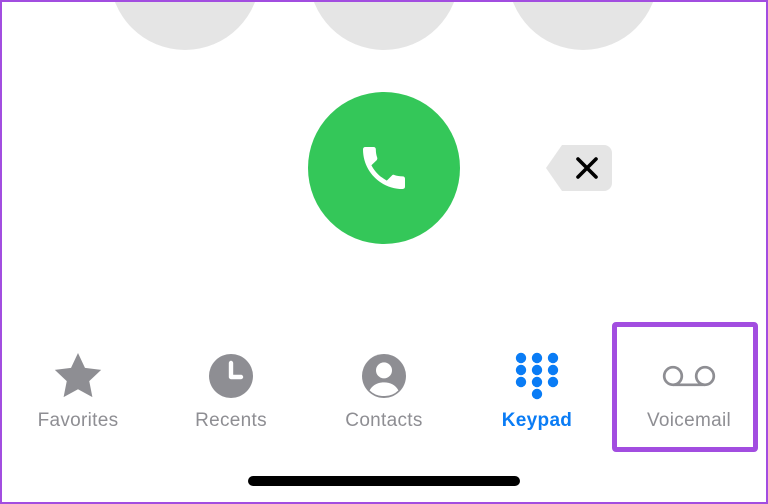 The image size is (768, 504). What do you see at coordinates (78, 420) in the screenshot?
I see `tab-favorites-label: Favorites` at bounding box center [78, 420].